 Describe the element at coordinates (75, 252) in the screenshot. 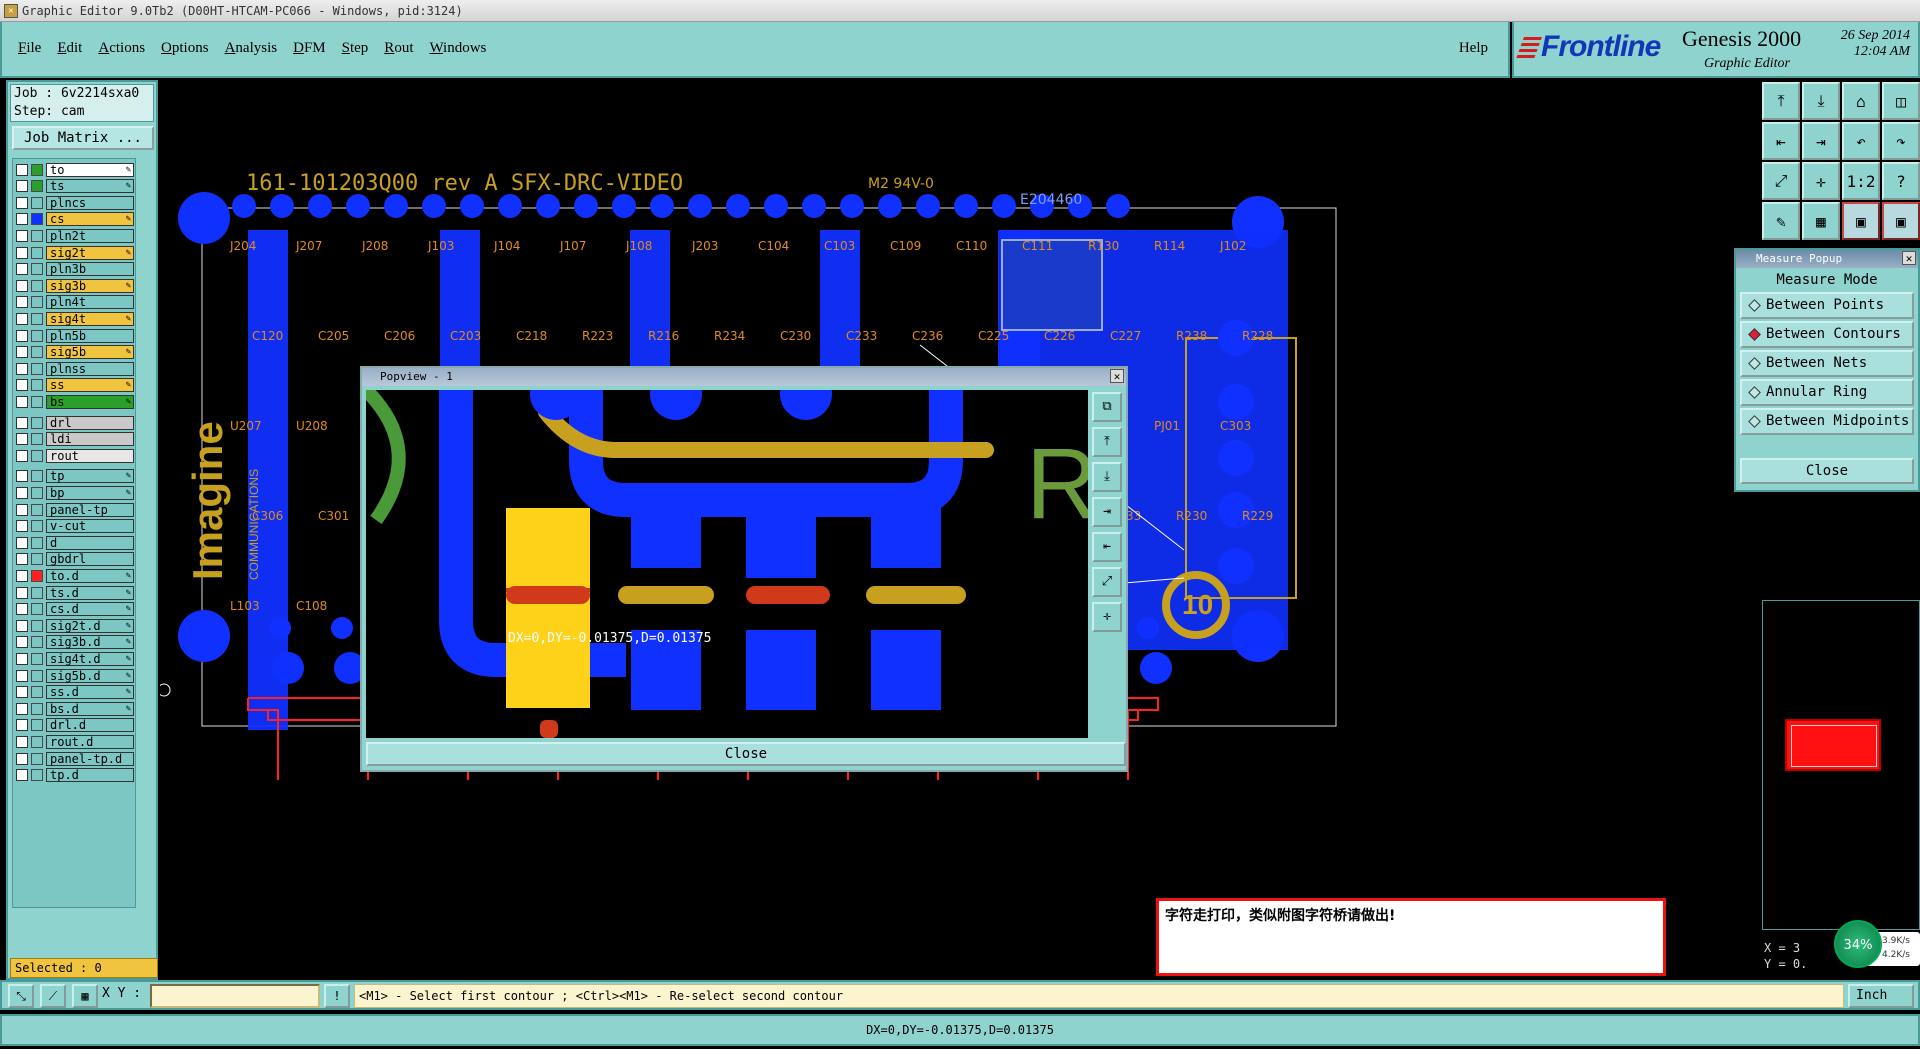

I see `layer-row: sig2t ✎` at that location.